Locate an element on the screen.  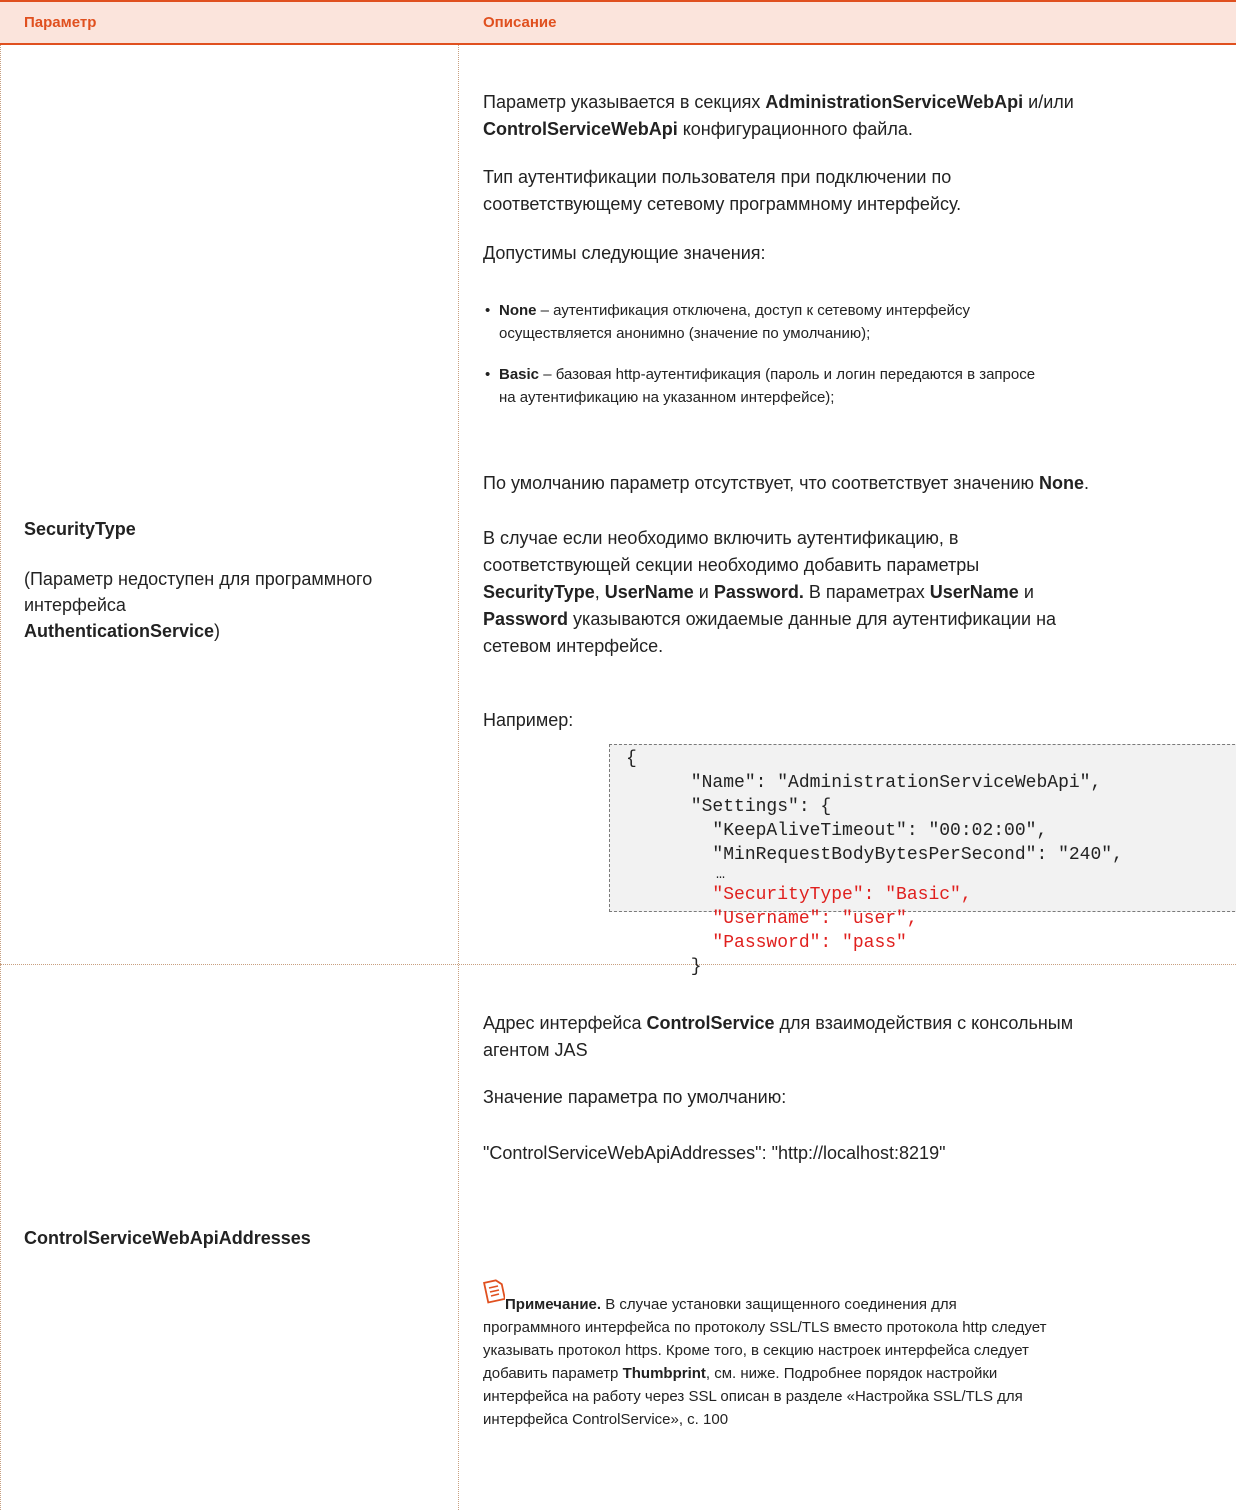
table-left-border is located at coordinates (0, 777).